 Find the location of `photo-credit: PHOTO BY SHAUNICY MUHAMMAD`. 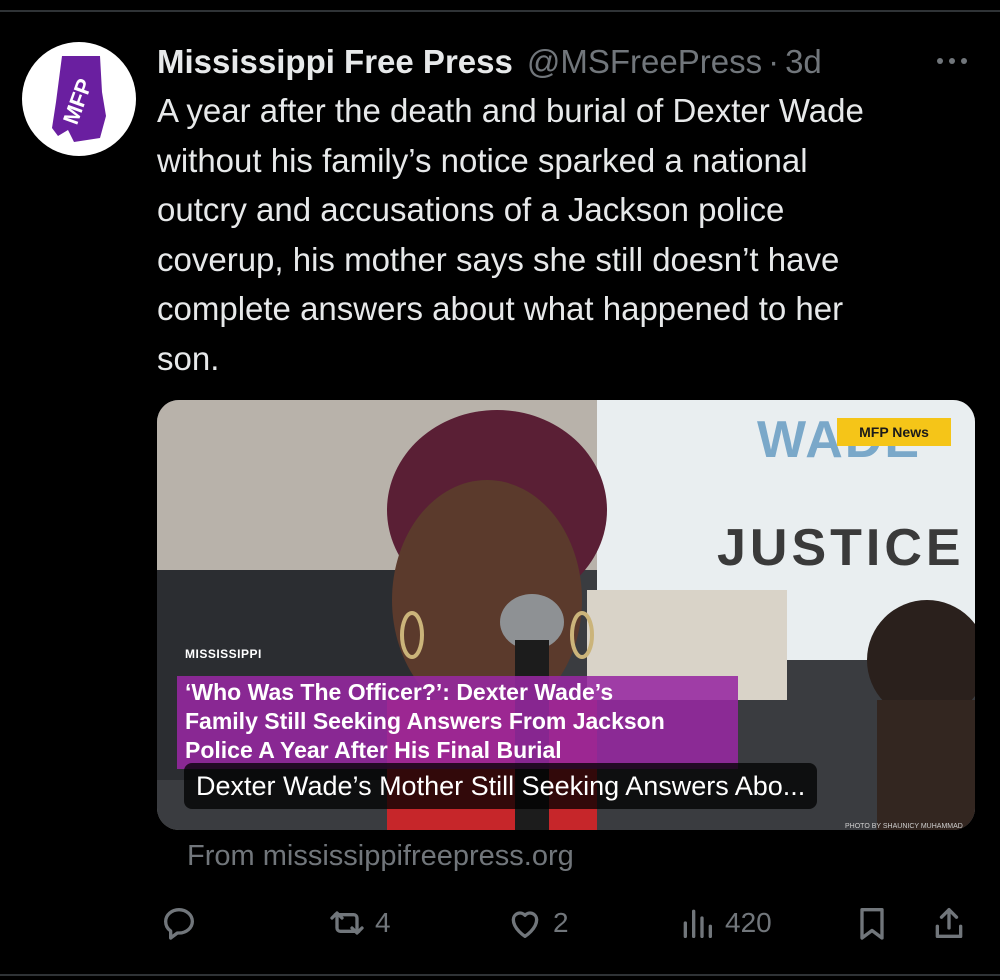

photo-credit: PHOTO BY SHAUNICY MUHAMMAD is located at coordinates (904, 826).